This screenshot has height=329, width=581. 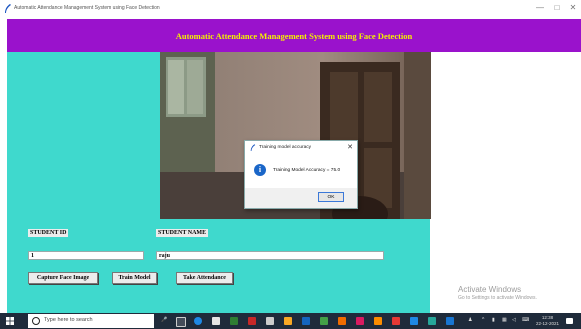 I want to click on watermark-line2: Go to Settings to activate Windows., so click(x=497, y=298).